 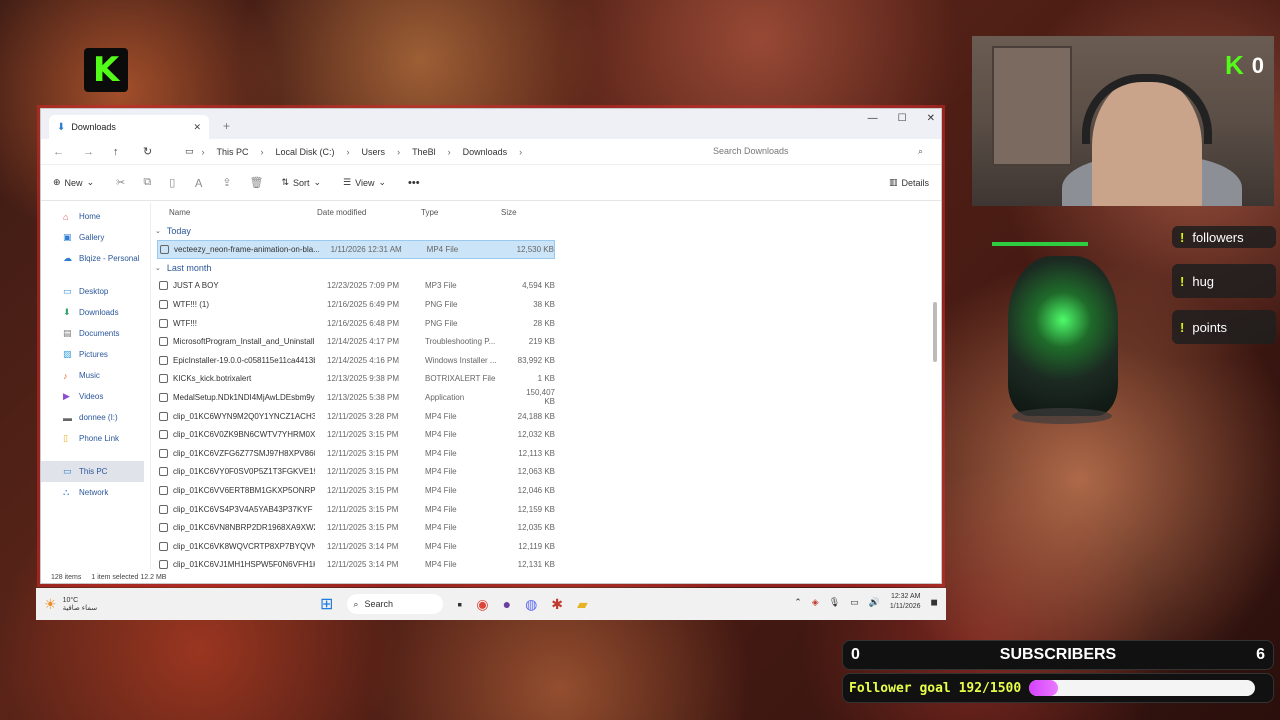 What do you see at coordinates (931, 118) in the screenshot?
I see `close-icon: ✕` at bounding box center [931, 118].